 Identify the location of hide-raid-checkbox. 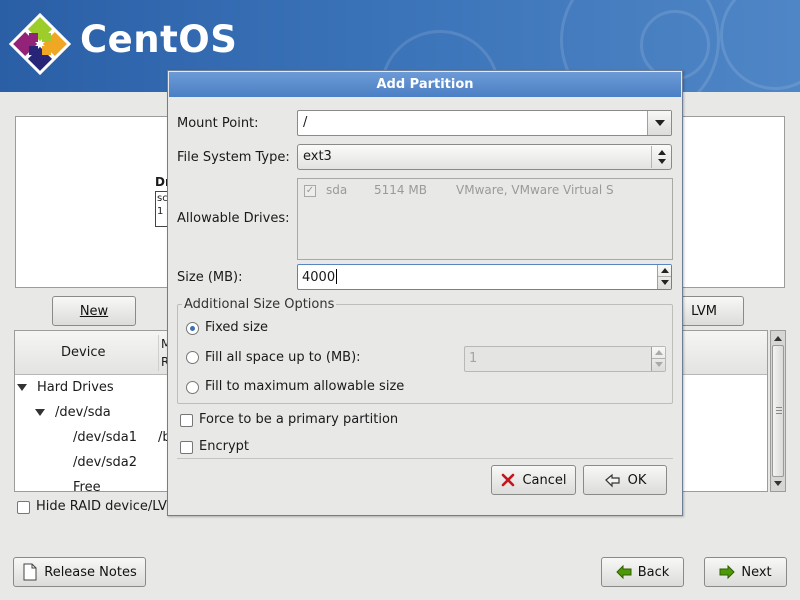
(23, 507).